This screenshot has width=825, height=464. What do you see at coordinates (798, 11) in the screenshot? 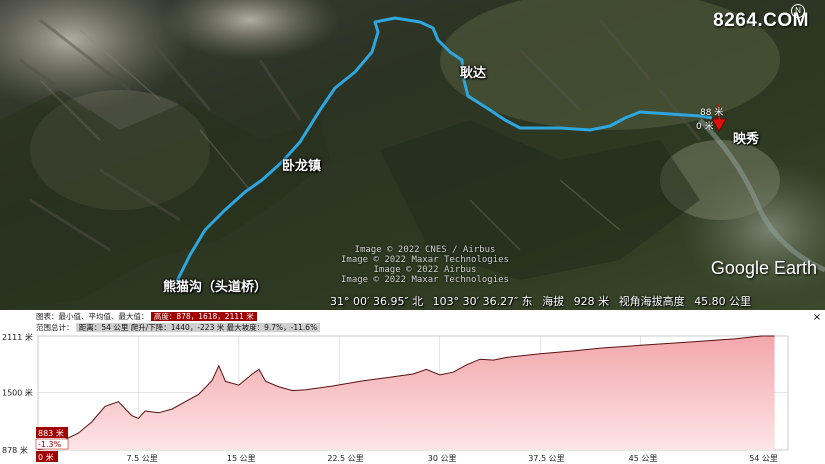
I see `compass-north-icon: N` at bounding box center [798, 11].